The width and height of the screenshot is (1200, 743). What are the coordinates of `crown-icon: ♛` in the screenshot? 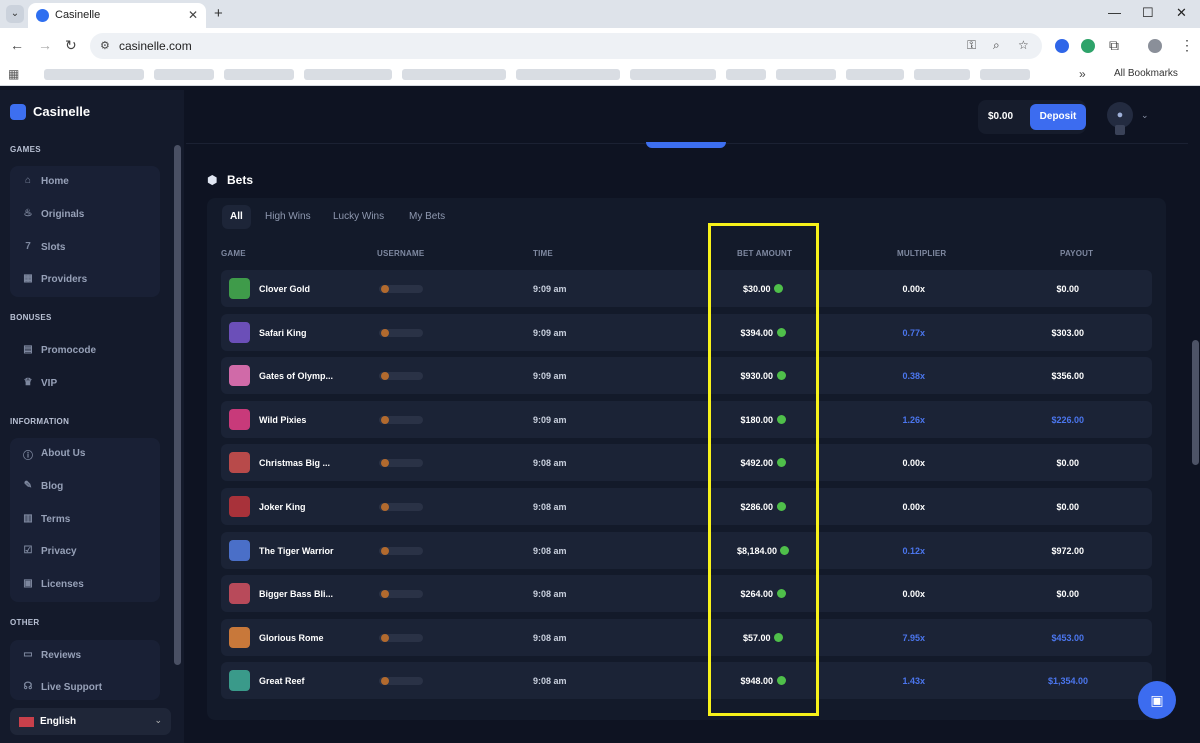 It's located at (28, 382).